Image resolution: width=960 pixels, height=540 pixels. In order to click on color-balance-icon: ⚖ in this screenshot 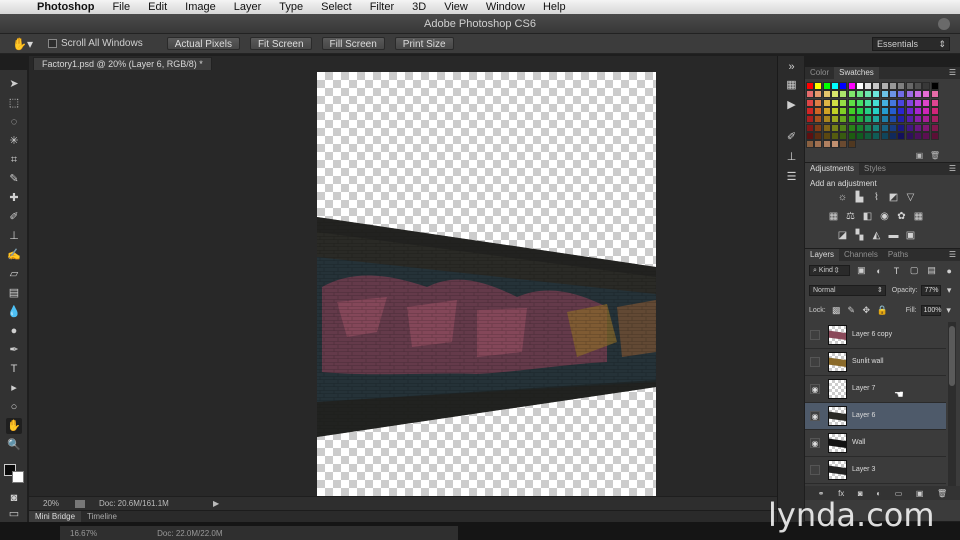, I will do `click(850, 216)`.